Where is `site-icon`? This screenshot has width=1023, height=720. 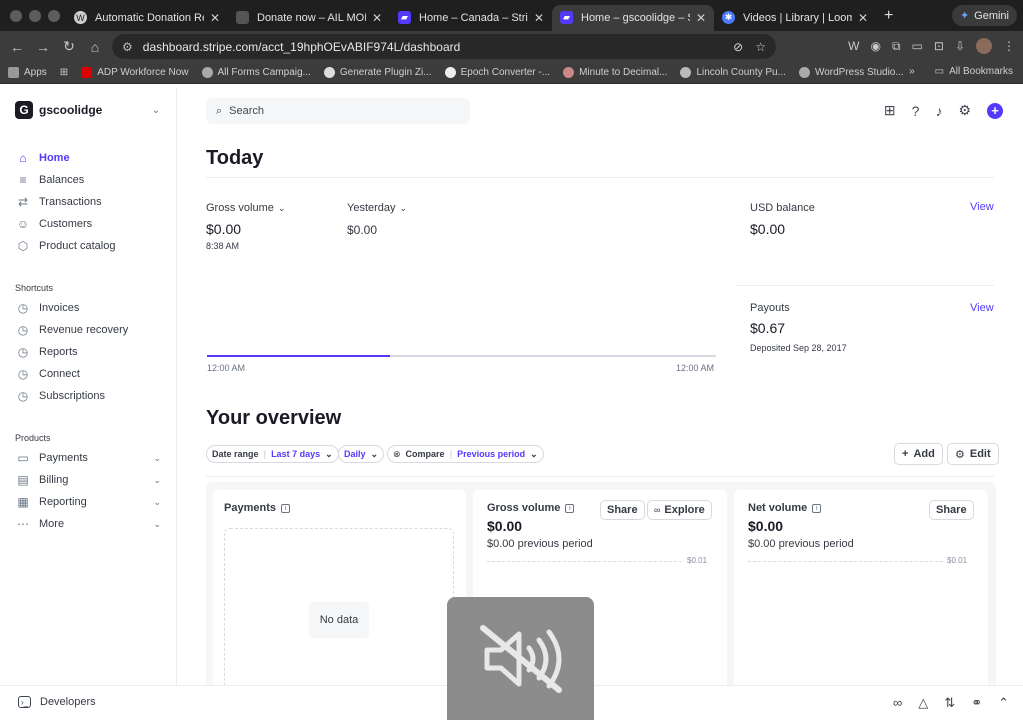 site-icon is located at coordinates (242, 17).